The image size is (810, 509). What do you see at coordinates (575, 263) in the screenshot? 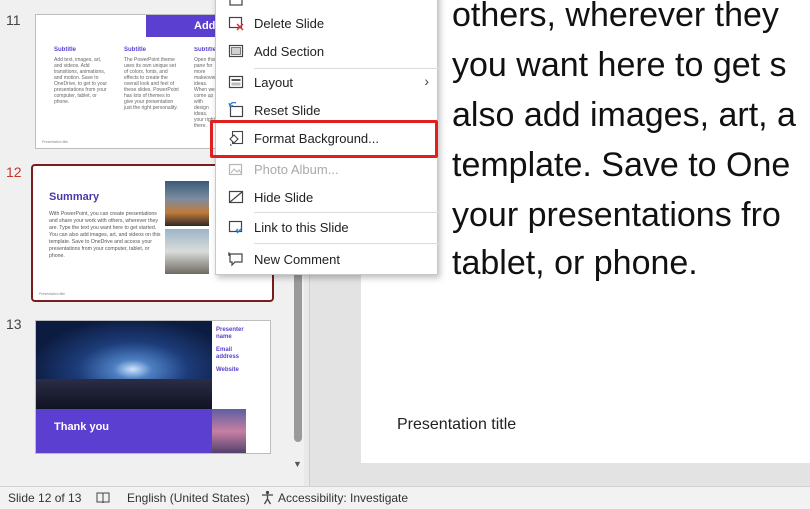
I see `slide-text-line-6: tablet, or phone.` at bounding box center [575, 263].